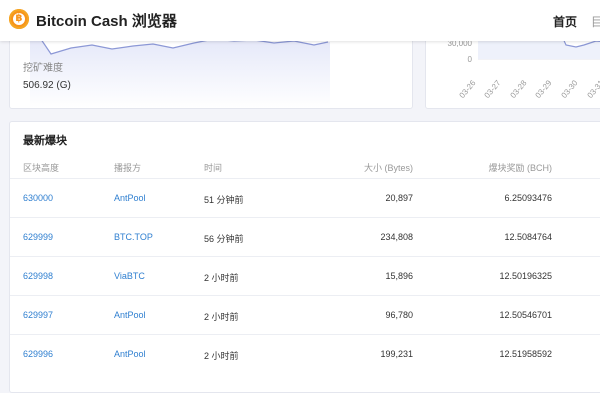  What do you see at coordinates (565, 21) in the screenshot?
I see `nav-home-link: 首页` at bounding box center [565, 21].